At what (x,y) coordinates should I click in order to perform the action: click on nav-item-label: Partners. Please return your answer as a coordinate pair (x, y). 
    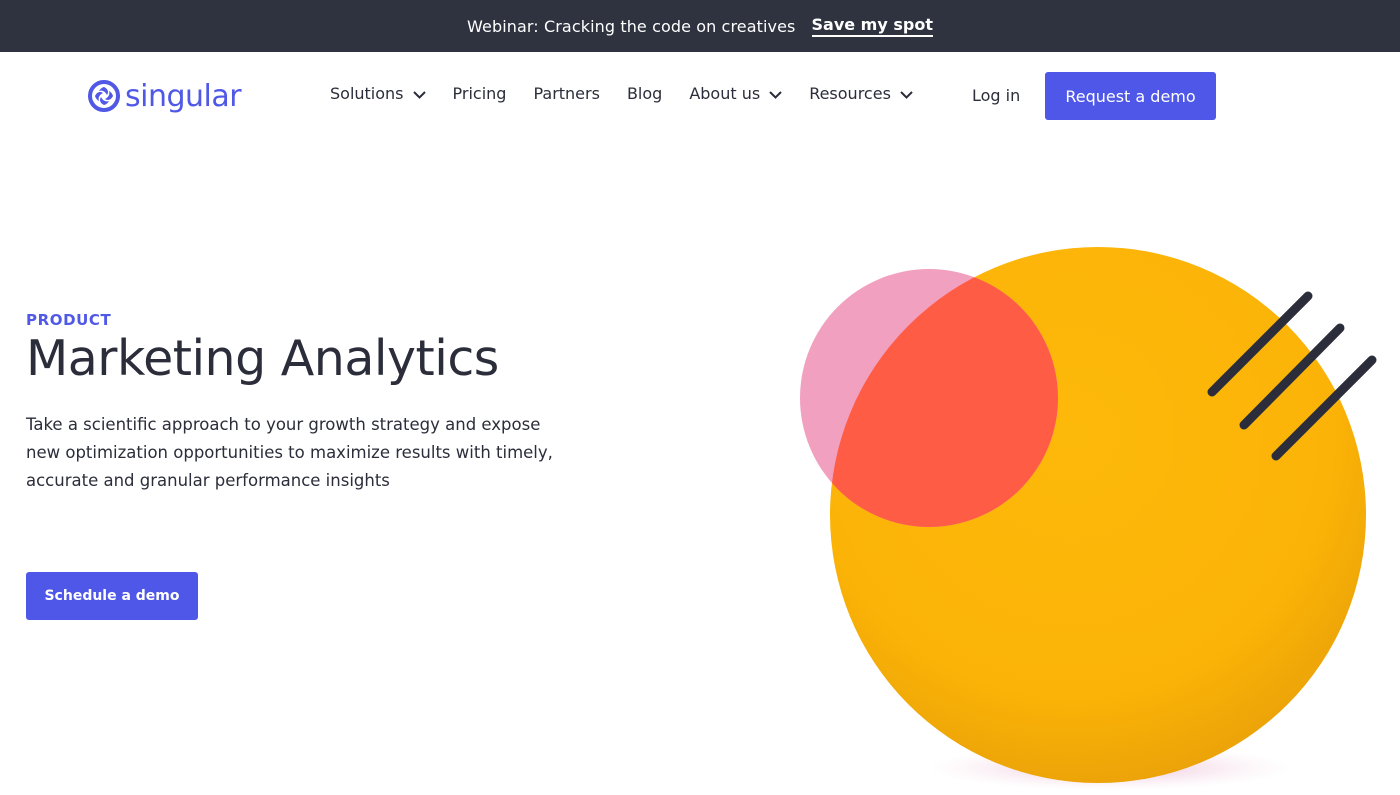
    Looking at the image, I should click on (566, 93).